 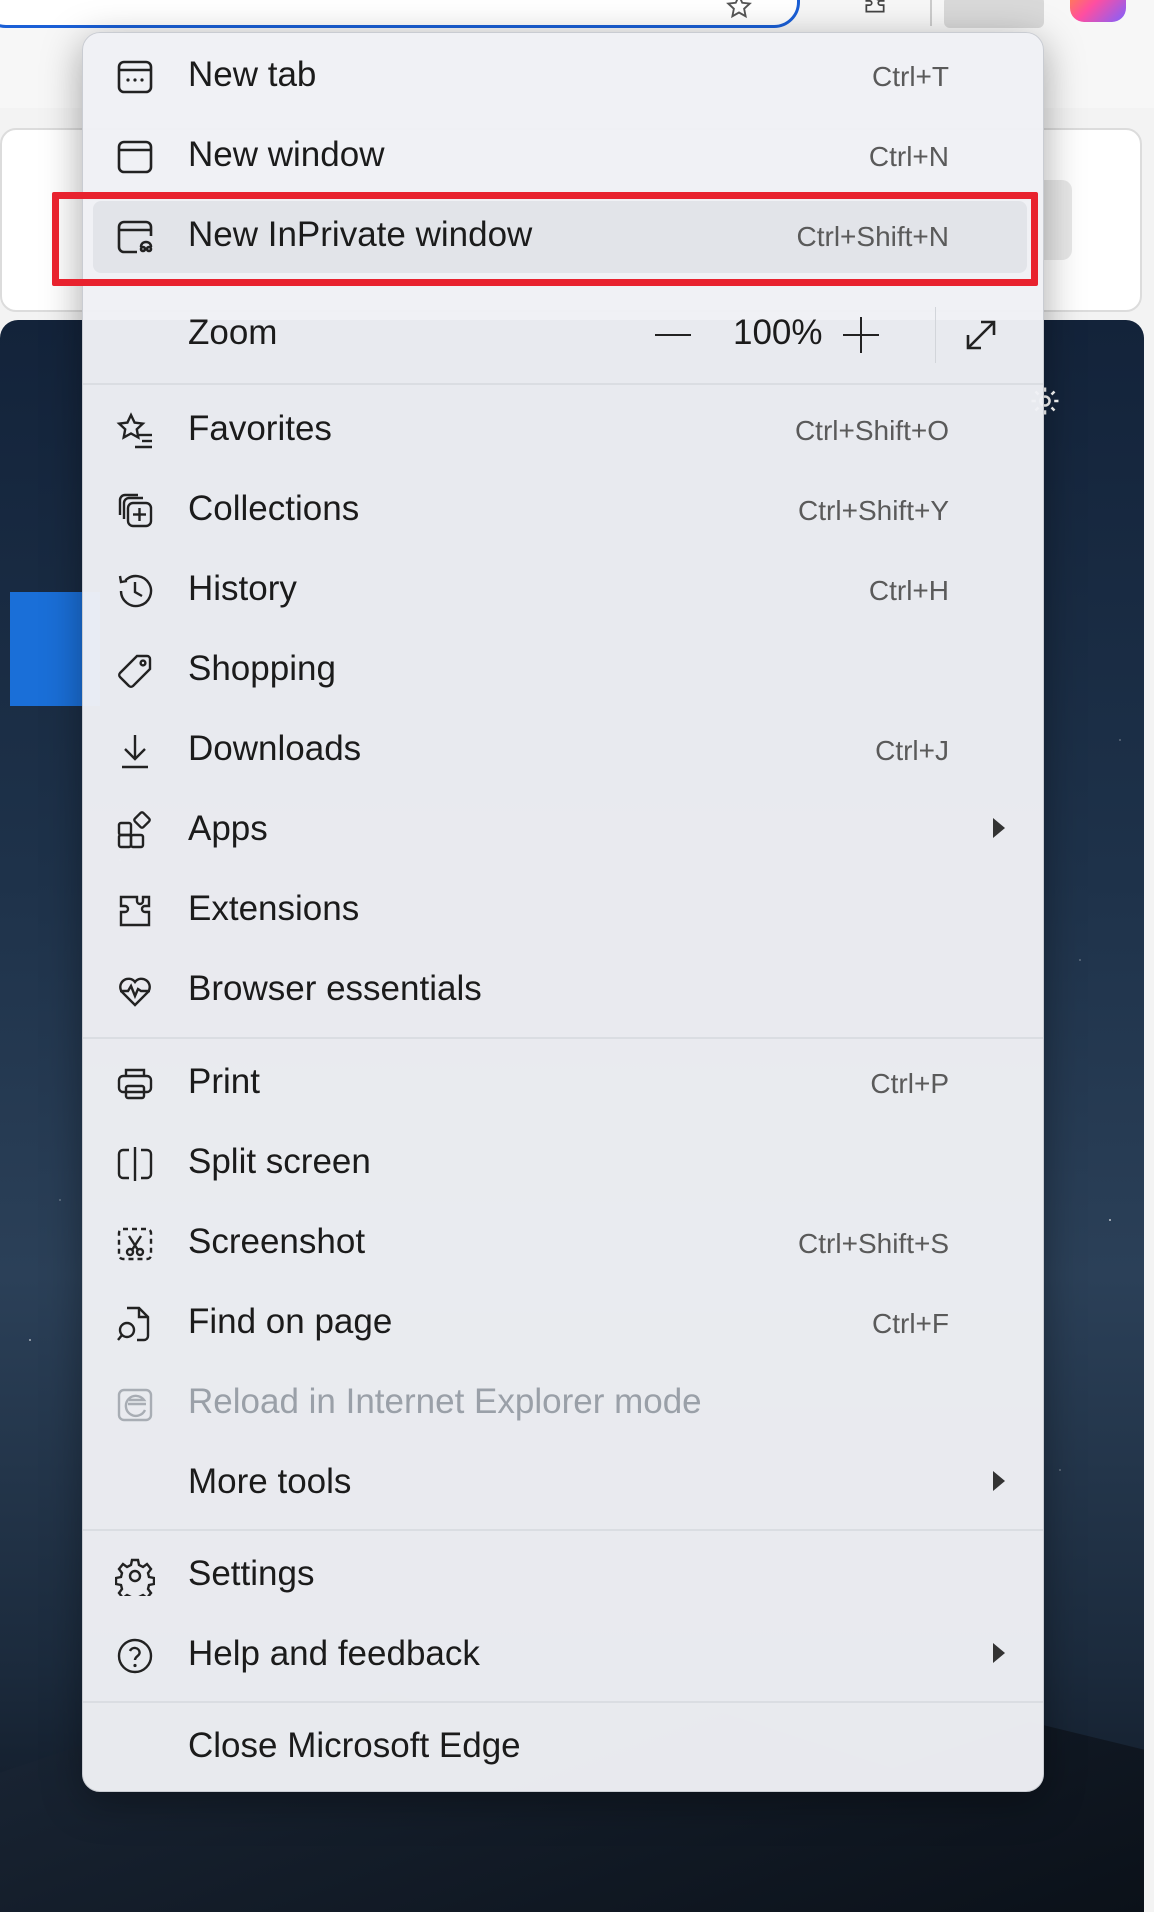 I want to click on extensions-puzzle-icon, so click(x=135, y=911).